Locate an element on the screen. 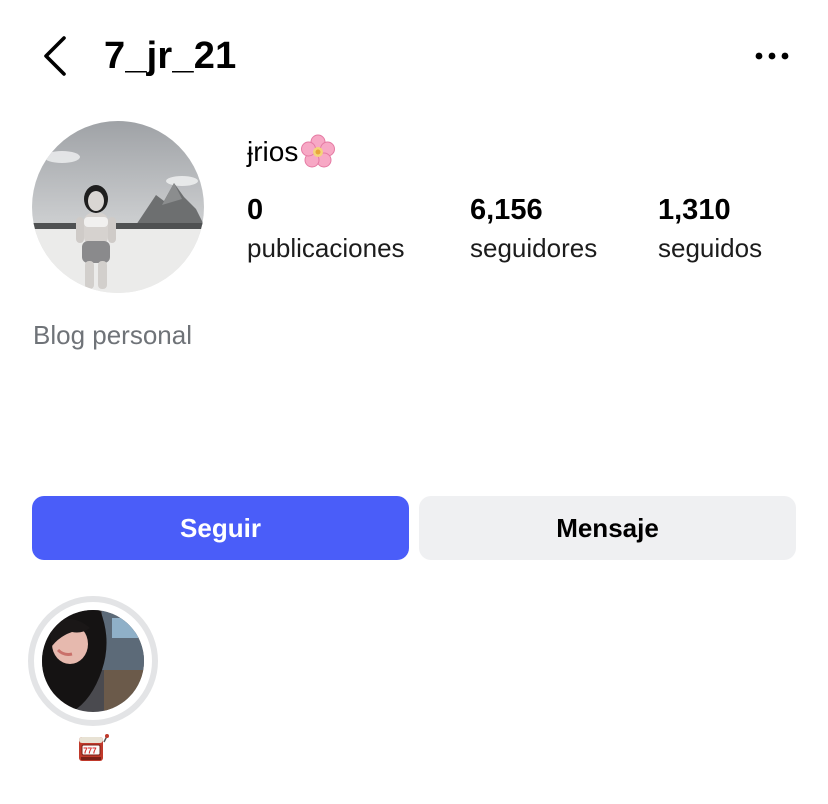  follow-button: Seguir is located at coordinates (220, 528).